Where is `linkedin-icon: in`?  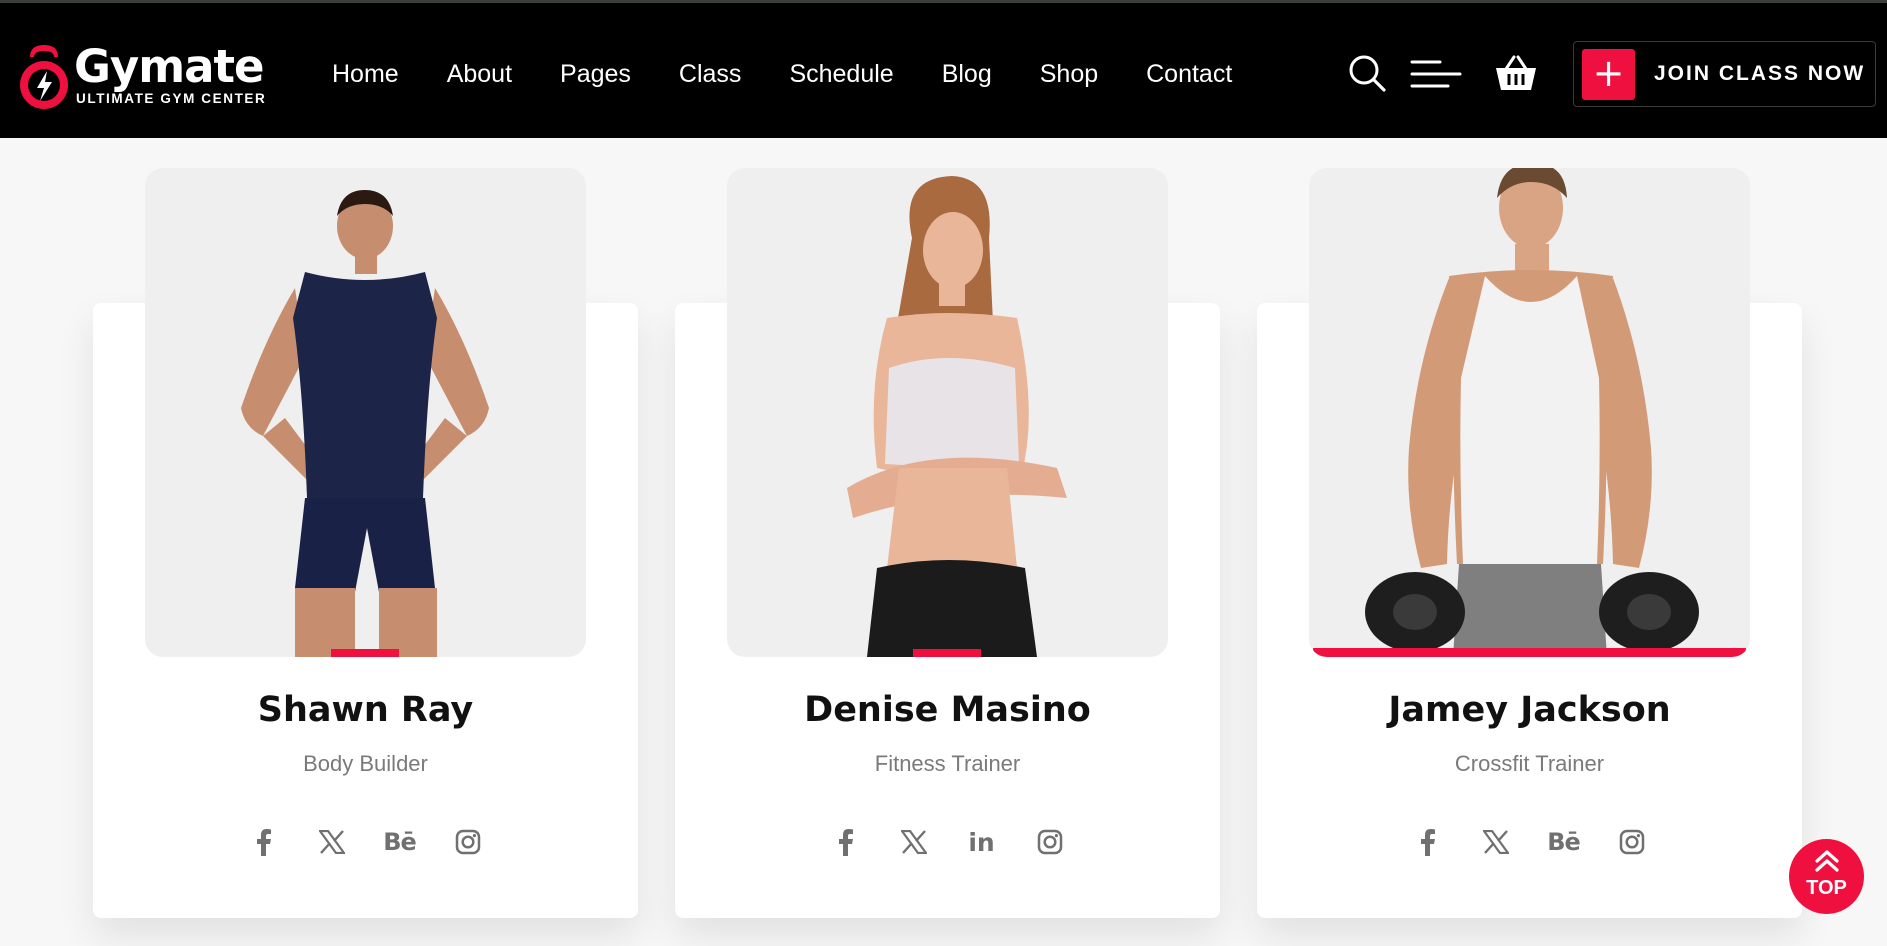 linkedin-icon: in is located at coordinates (982, 842).